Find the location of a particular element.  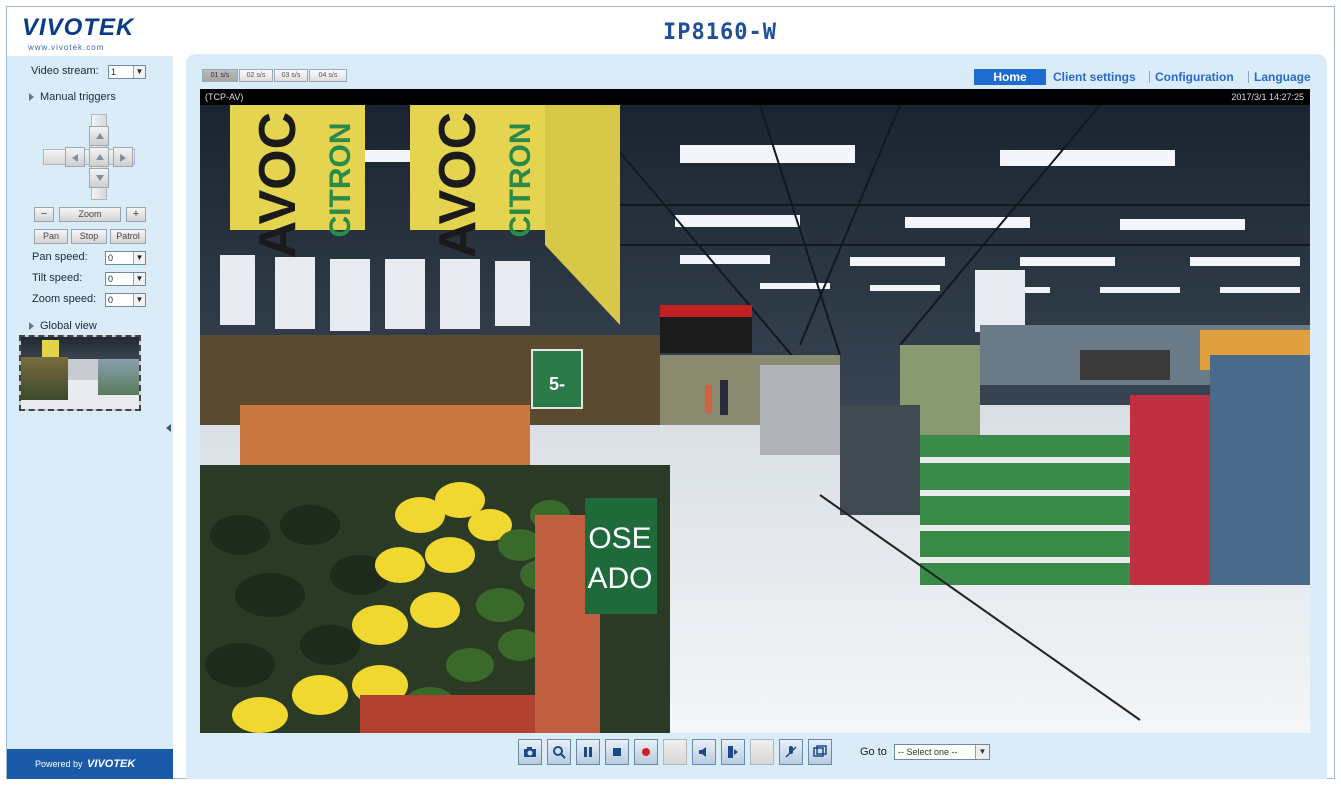

zoom-speed-value: 0 is located at coordinates (111, 300).